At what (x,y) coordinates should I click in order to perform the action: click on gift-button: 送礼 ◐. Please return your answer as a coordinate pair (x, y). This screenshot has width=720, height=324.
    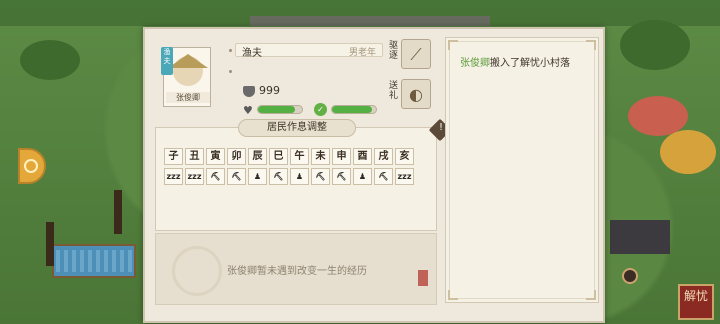
    Looking at the image, I should click on (410, 95).